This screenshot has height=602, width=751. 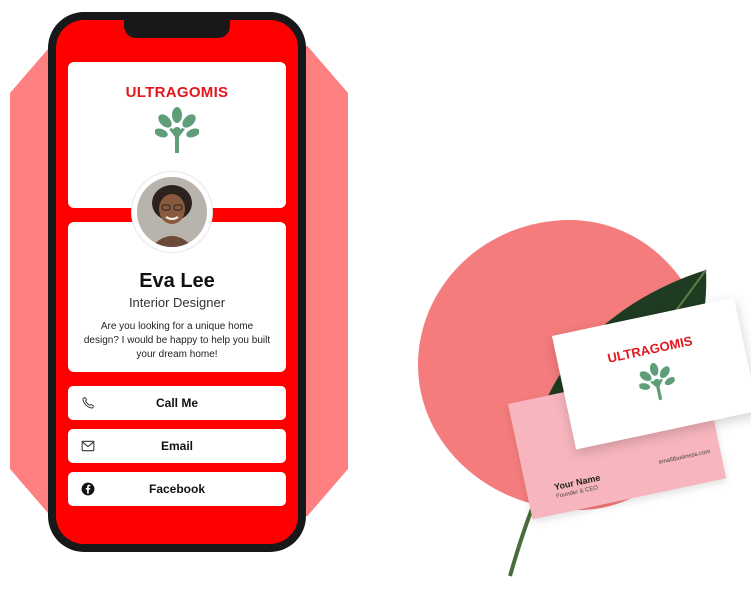 I want to click on email-label: Email, so click(x=176, y=446).